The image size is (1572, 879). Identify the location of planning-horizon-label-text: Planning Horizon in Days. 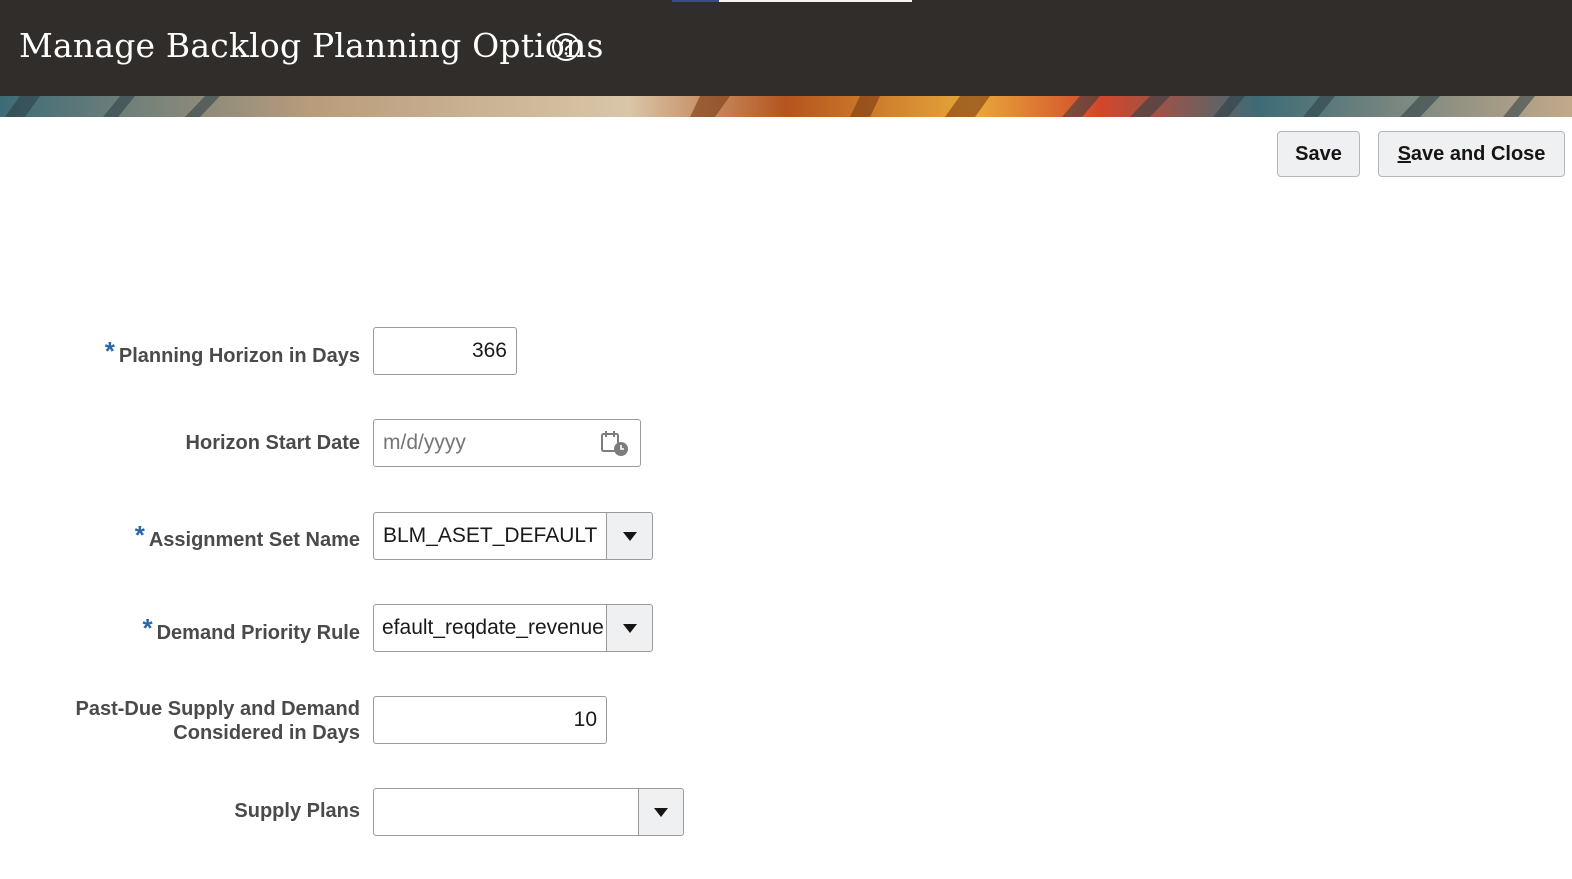
(239, 356).